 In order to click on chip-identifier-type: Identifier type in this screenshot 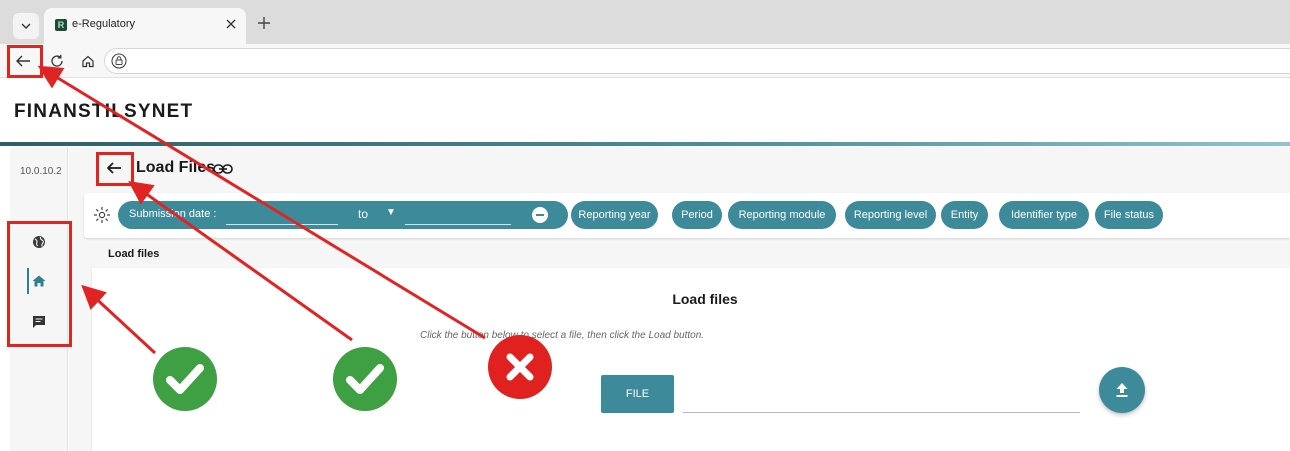, I will do `click(1044, 215)`.